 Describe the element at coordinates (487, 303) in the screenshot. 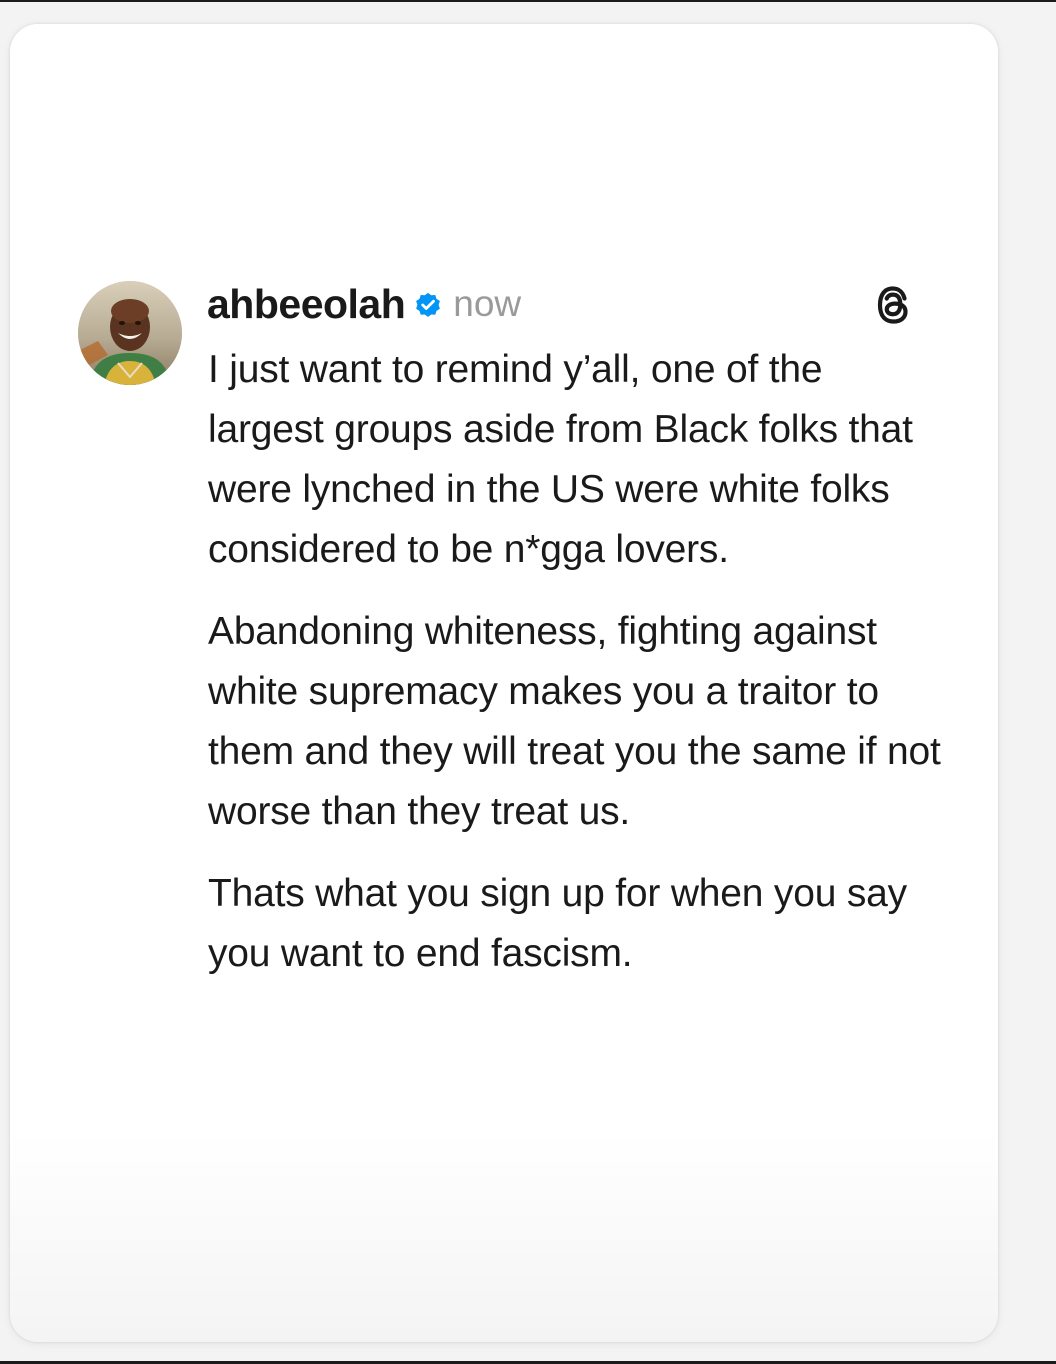

I see `post-timestamp: now` at that location.